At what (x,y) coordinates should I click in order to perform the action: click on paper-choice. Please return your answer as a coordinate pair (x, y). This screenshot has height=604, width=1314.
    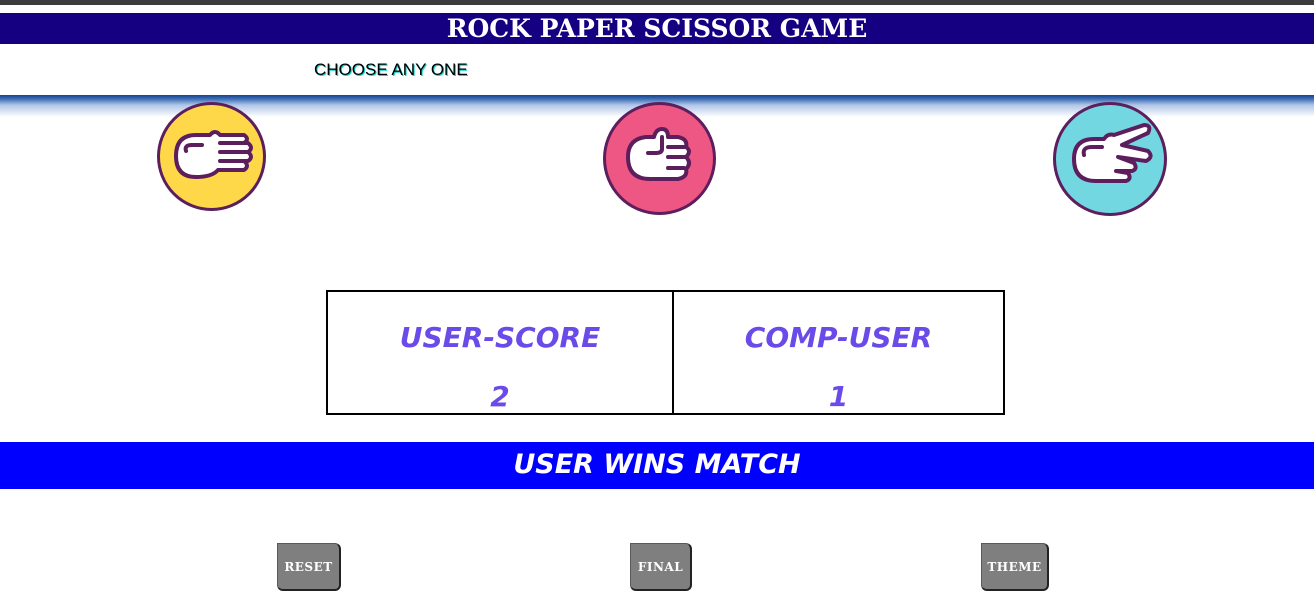
    Looking at the image, I should click on (211, 156).